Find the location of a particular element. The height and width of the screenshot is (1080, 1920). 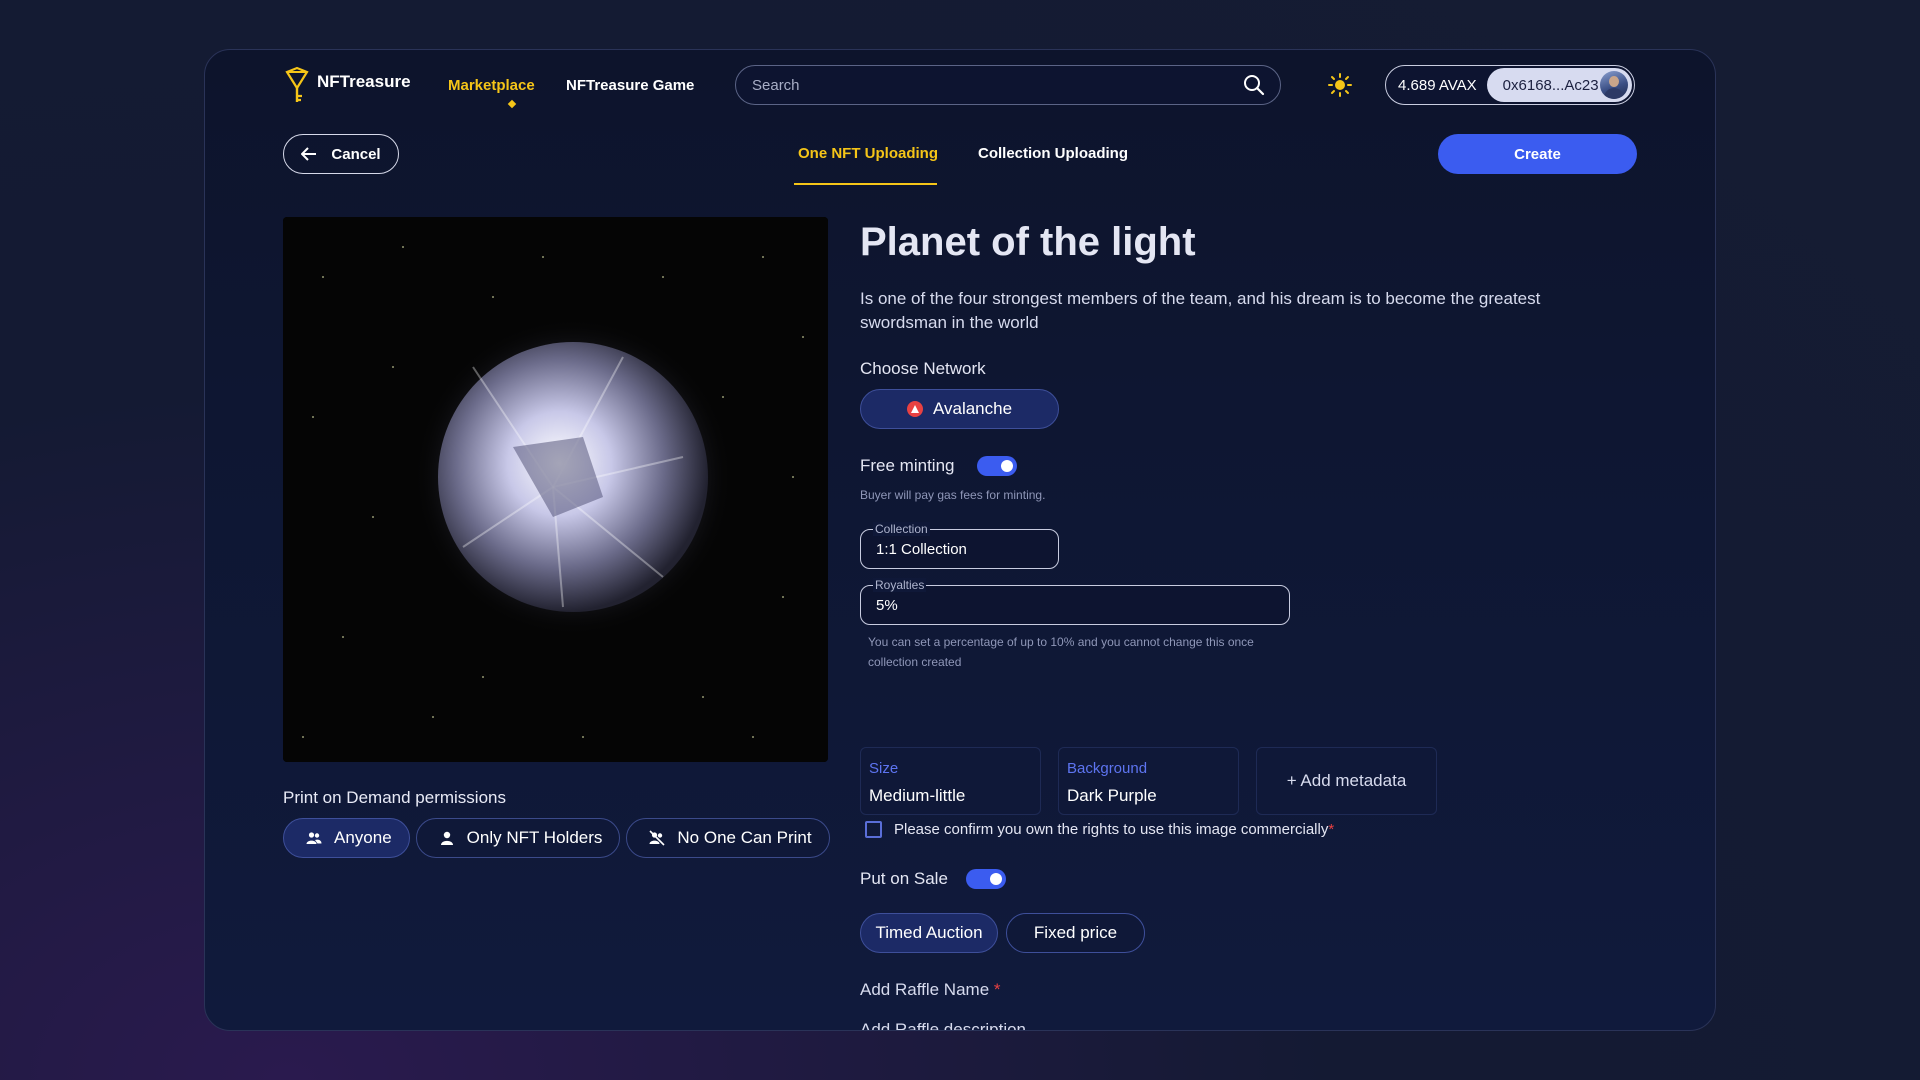

free-minting-hint: Buyer will pay gas fees for minting. is located at coordinates (953, 495).